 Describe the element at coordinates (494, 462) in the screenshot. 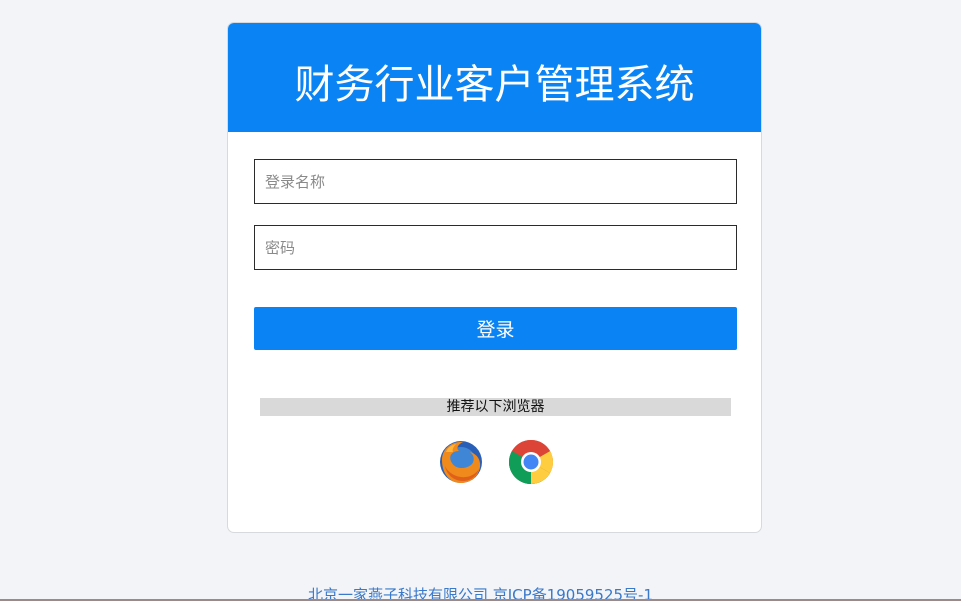

I see `browser-icons` at that location.